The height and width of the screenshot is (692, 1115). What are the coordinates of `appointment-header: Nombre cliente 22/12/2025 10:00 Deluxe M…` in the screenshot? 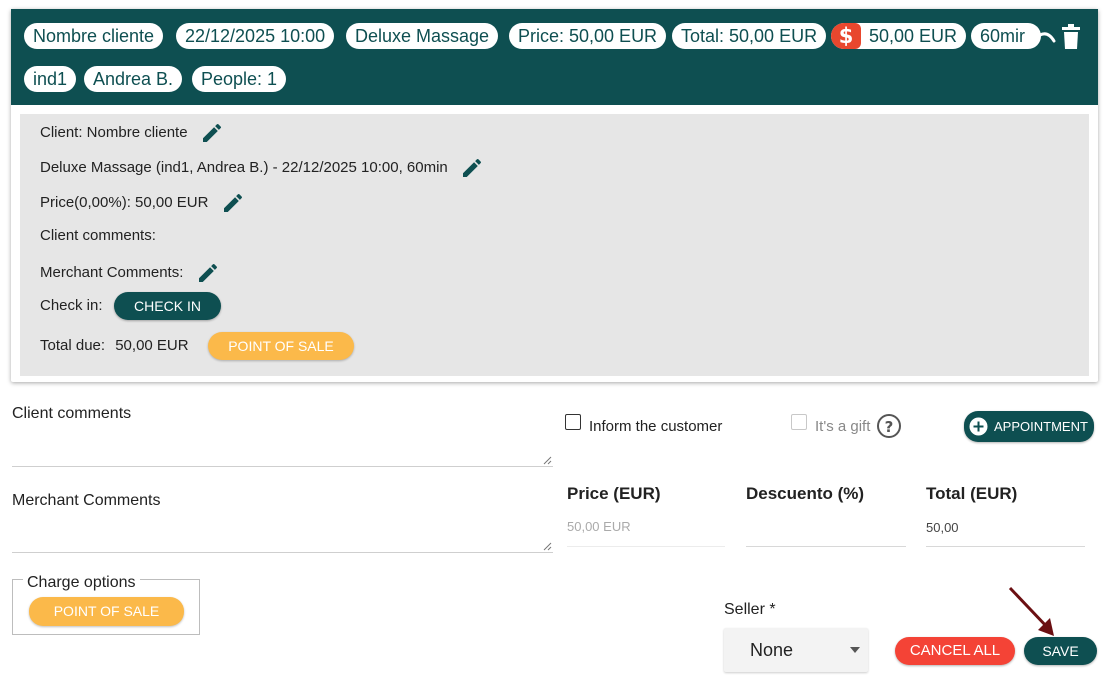 It's located at (554, 57).